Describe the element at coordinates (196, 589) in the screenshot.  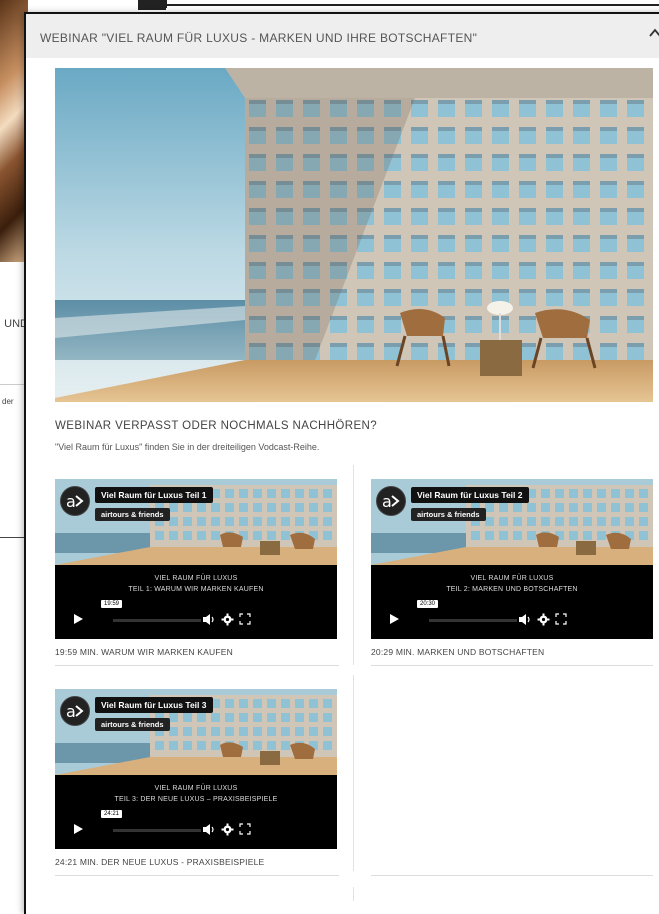
I see `video-caption-subtitle: TEIL 1: WARUM WIR MARKEN KAUFEN` at that location.